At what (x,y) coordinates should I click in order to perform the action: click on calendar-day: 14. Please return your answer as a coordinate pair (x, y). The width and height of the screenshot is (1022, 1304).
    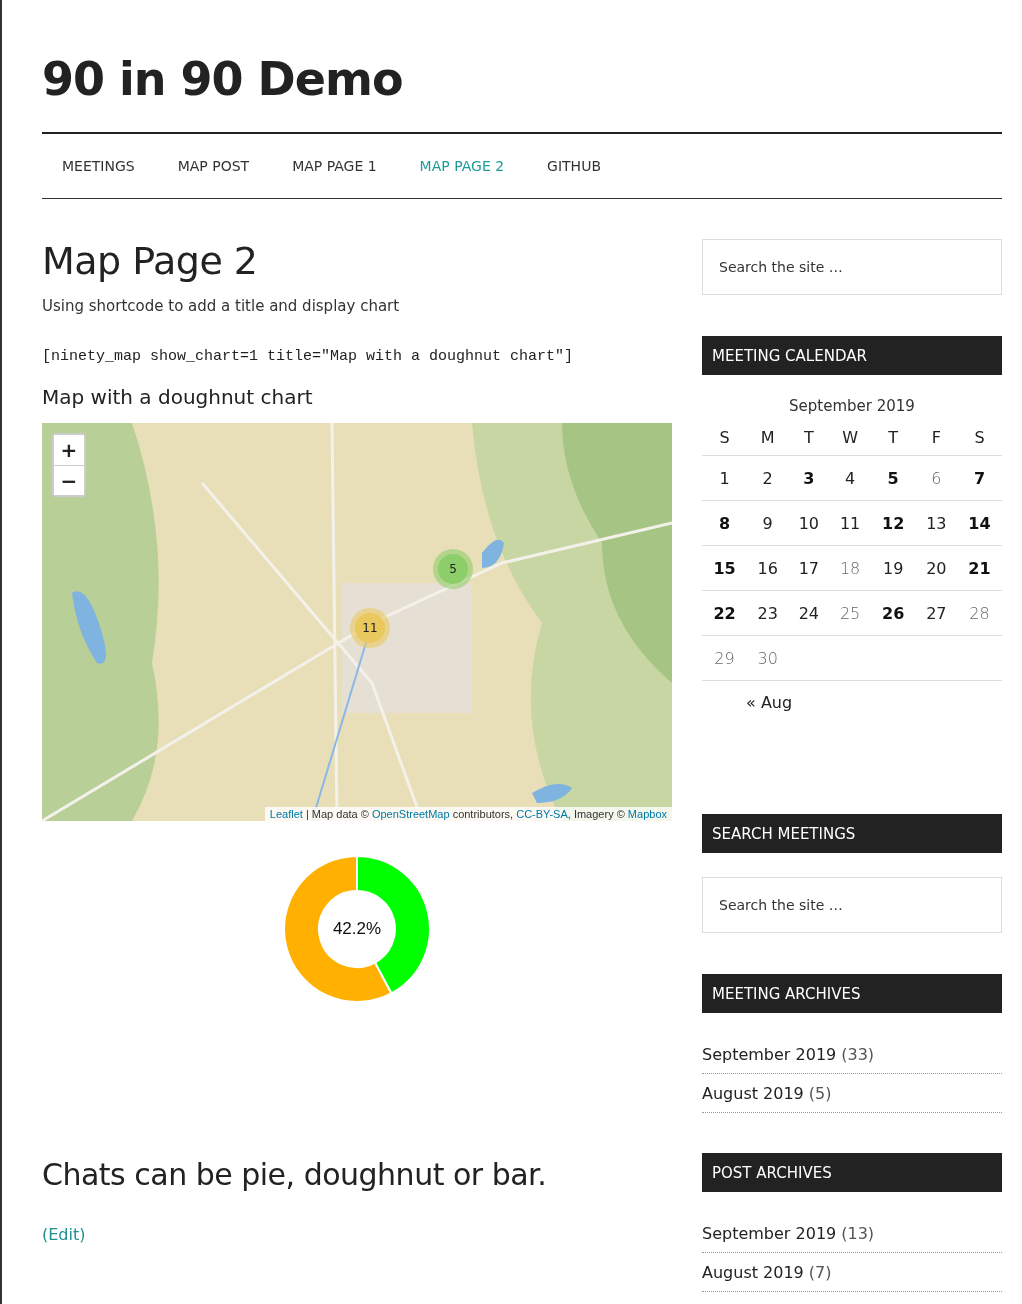
    Looking at the image, I should click on (979, 523).